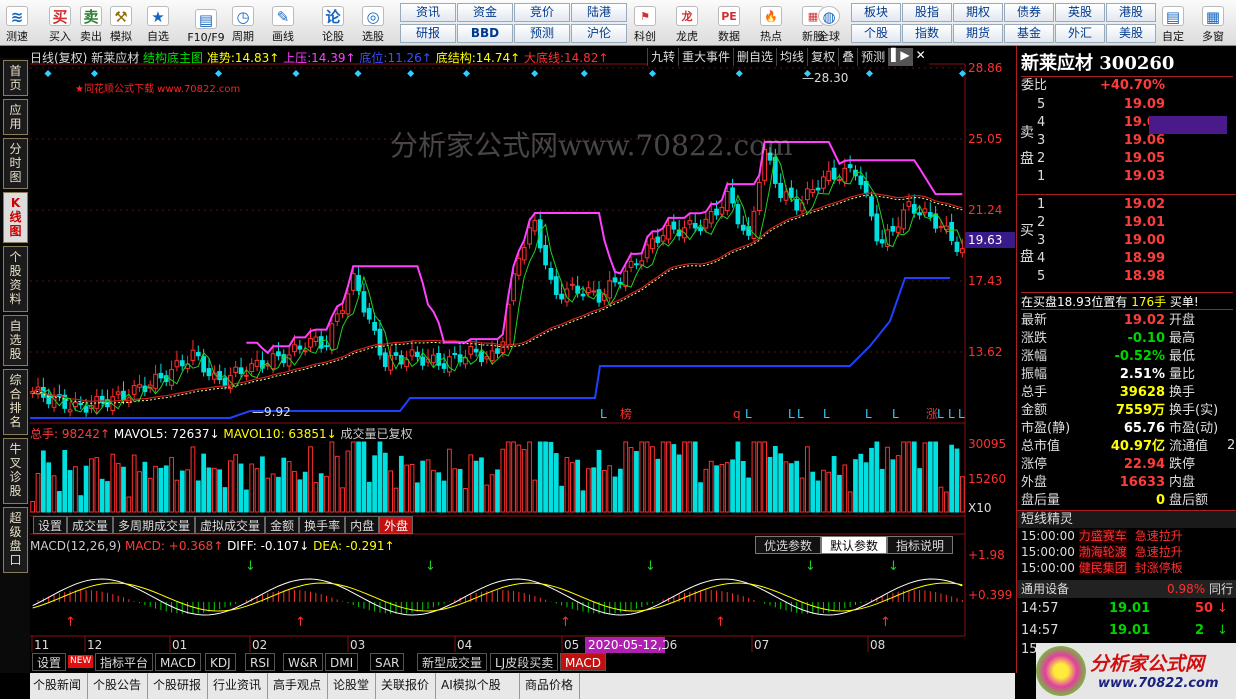 This screenshot has width=1236, height=699. Describe the element at coordinates (260, 662) in the screenshot. I see `indicator-tab: RSI` at that location.